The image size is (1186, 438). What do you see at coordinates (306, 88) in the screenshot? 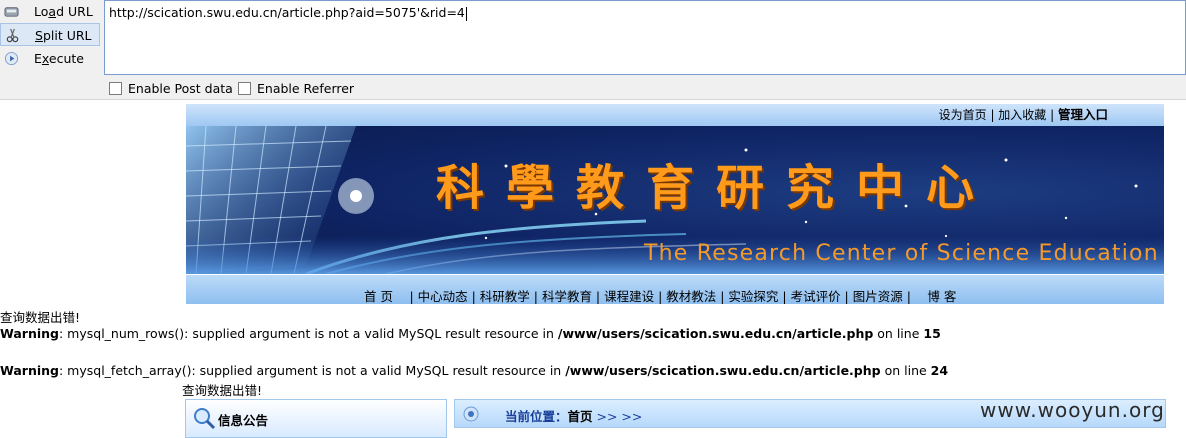
I see `enable-referrer-label: Enable Referrer` at bounding box center [306, 88].